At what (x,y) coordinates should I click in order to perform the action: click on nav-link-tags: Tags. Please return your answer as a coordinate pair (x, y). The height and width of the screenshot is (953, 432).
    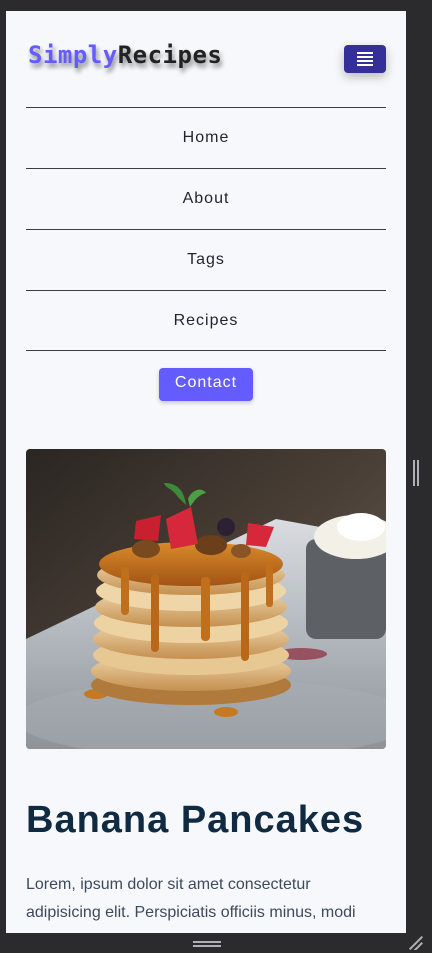
    Looking at the image, I should click on (206, 259).